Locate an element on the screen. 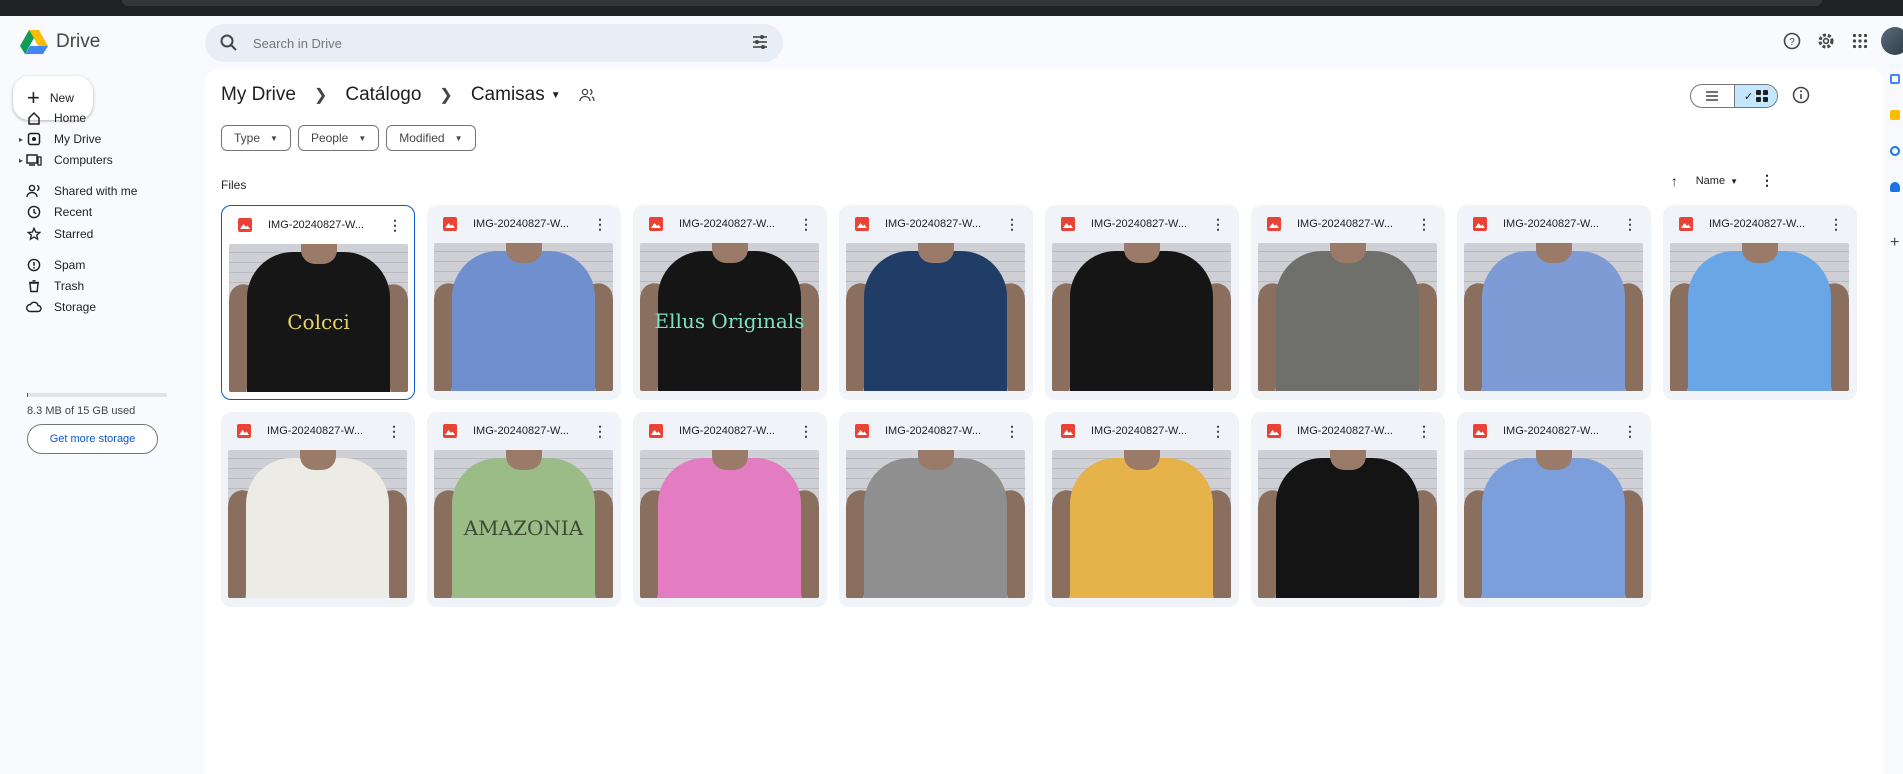  sort-direction-arrow-up-icon: ↑ is located at coordinates (1674, 181).